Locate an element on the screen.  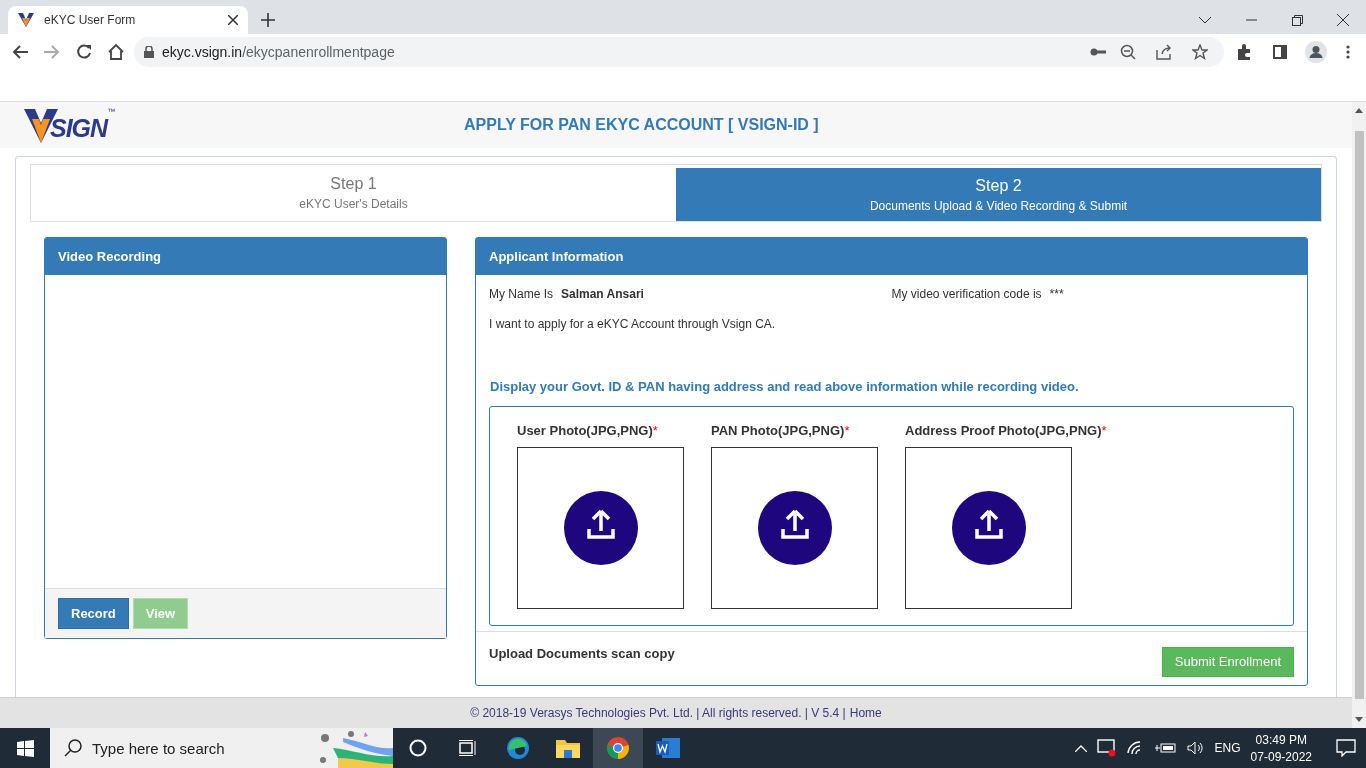
profile-avatar-icon is located at coordinates (1316, 52).